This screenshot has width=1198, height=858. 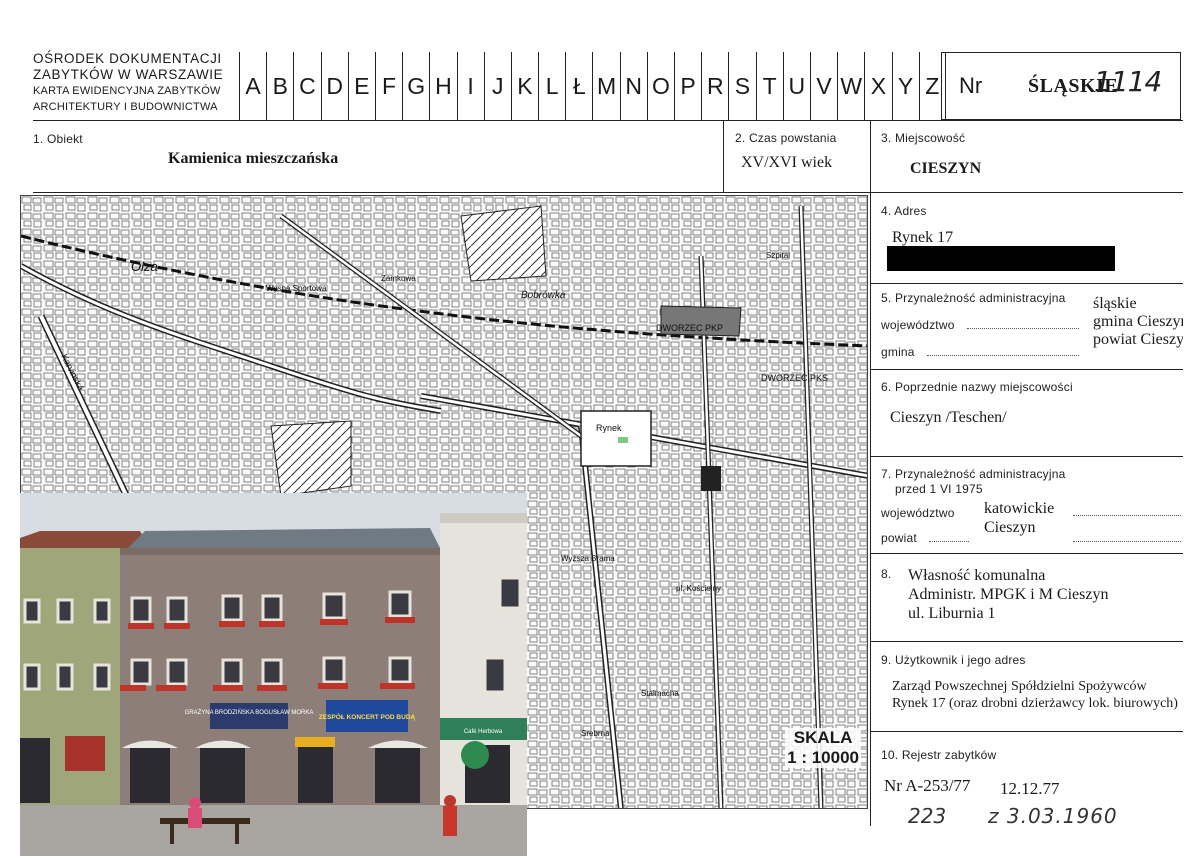 What do you see at coordinates (588, 558) in the screenshot?
I see `map-label: Wyższa Brama` at bounding box center [588, 558].